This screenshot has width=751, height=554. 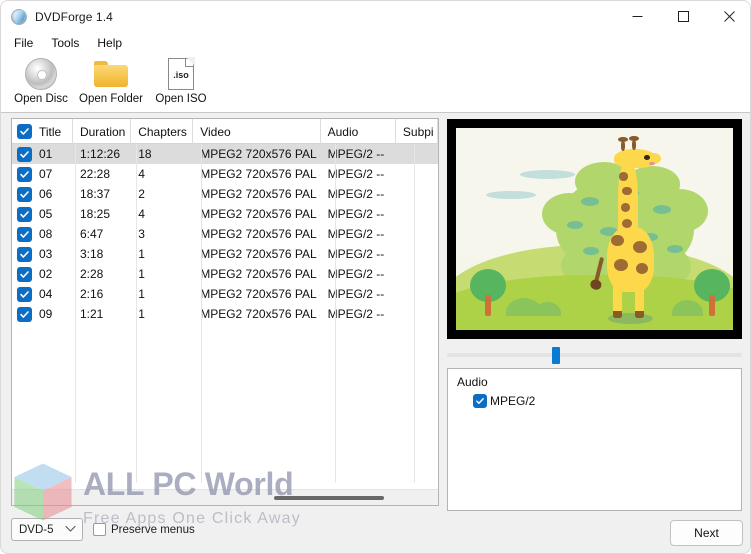 I want to click on audio-track-item: MPEG/2, so click(x=607, y=401).